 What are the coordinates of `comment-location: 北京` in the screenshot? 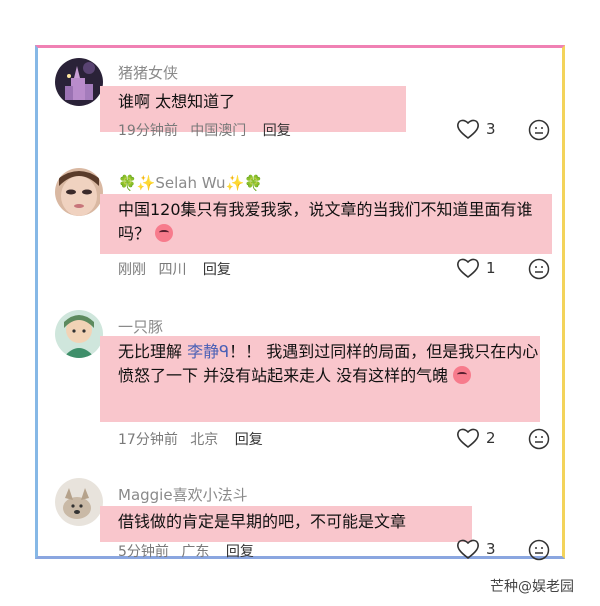 It's located at (204, 440).